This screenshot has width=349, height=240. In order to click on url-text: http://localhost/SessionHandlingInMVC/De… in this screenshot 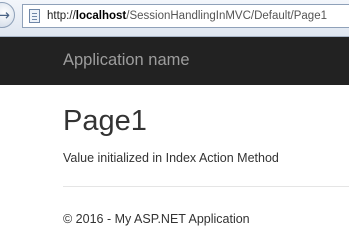, I will do `click(187, 16)`.